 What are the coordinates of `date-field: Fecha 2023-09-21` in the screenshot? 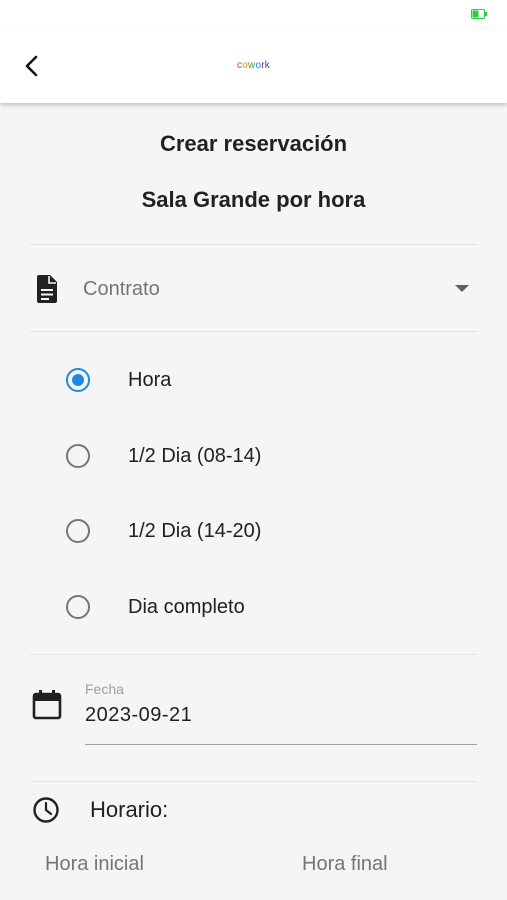 It's located at (281, 712).